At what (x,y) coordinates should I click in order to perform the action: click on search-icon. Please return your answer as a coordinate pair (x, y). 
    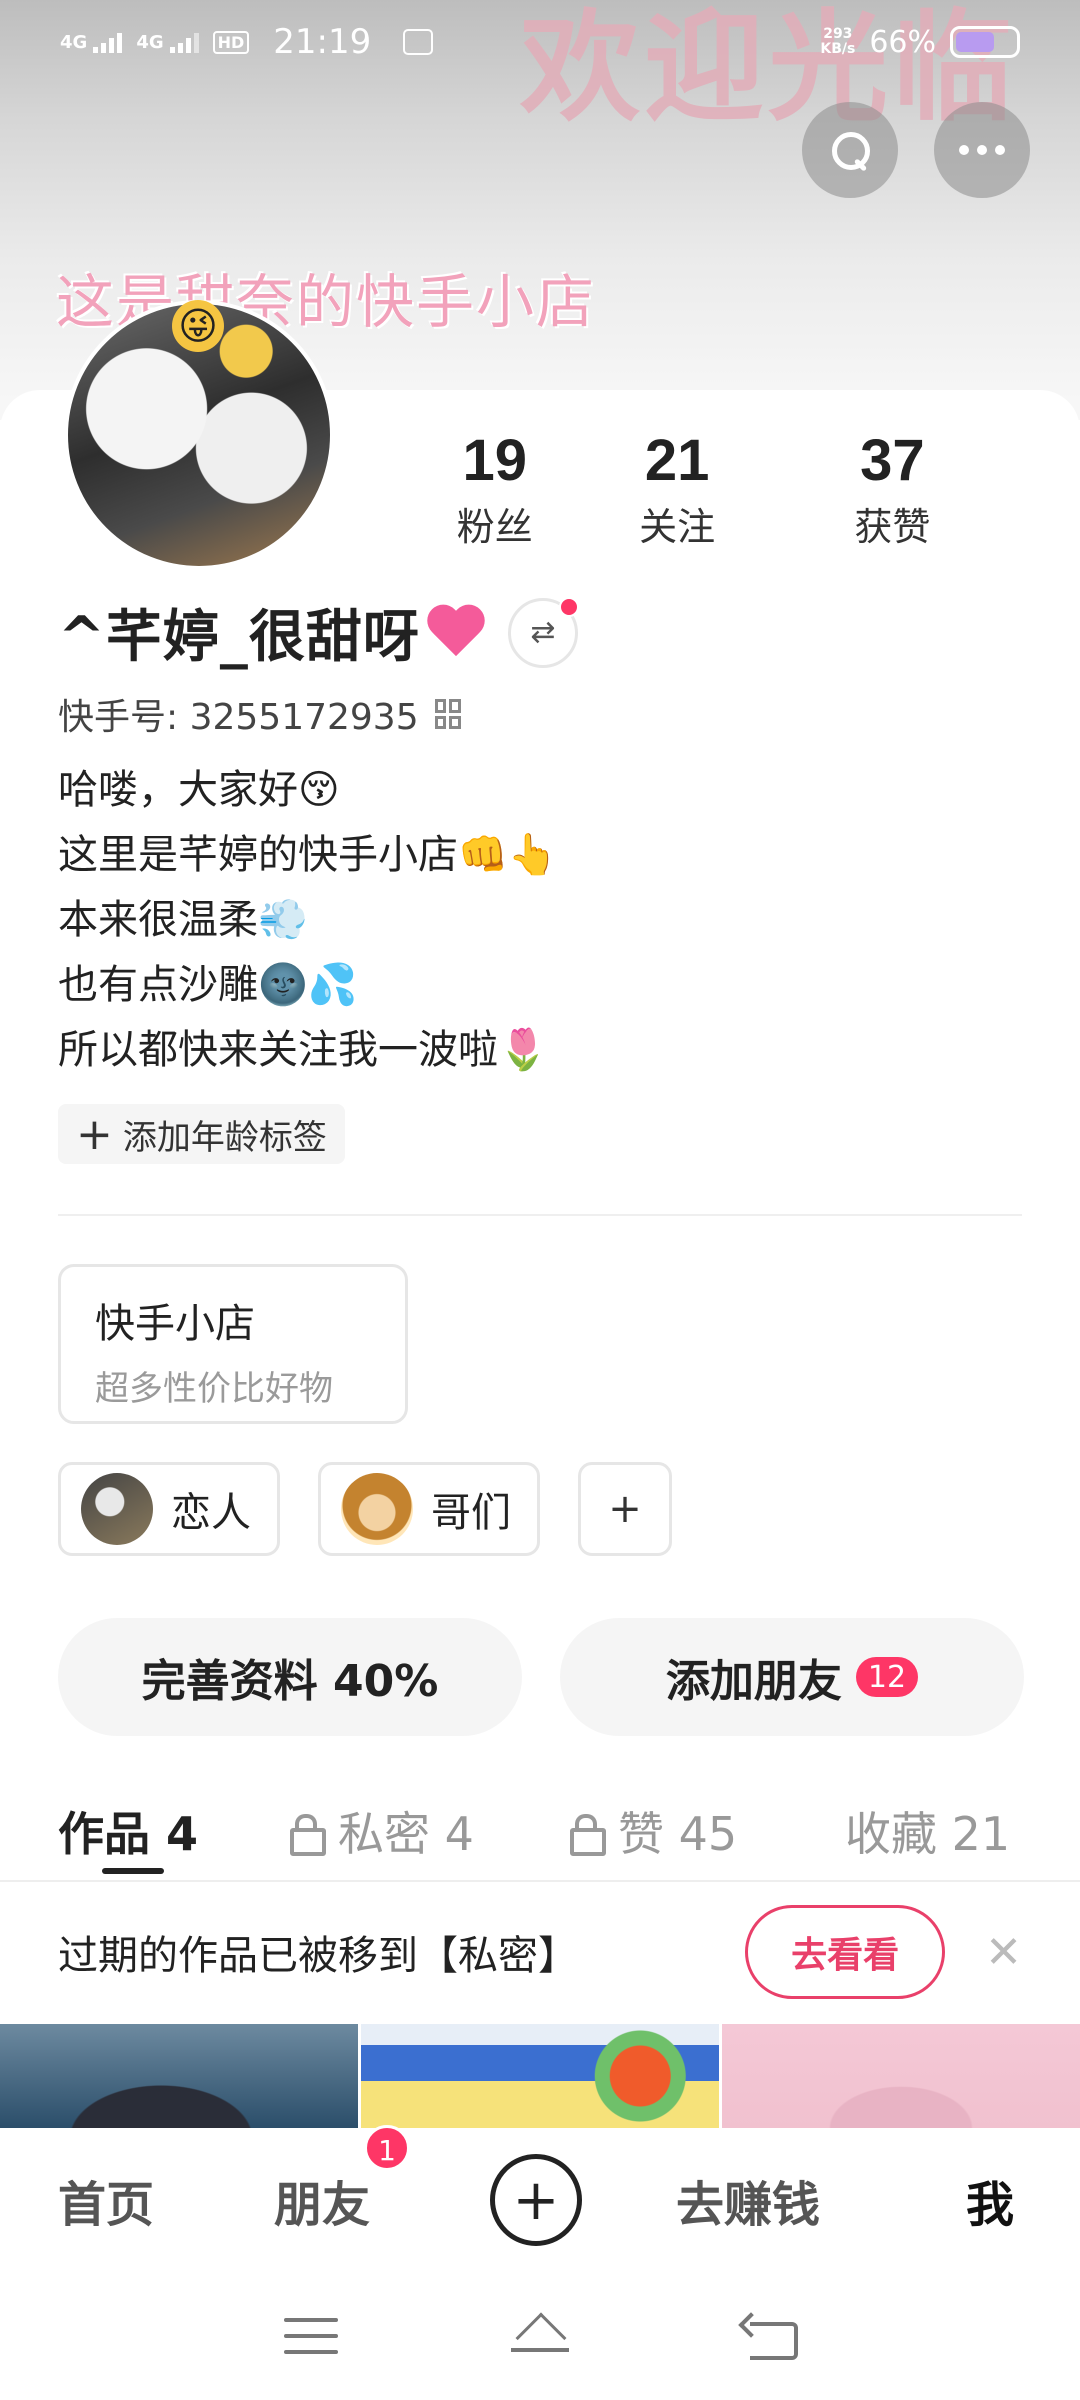
    Looking at the image, I should click on (850, 150).